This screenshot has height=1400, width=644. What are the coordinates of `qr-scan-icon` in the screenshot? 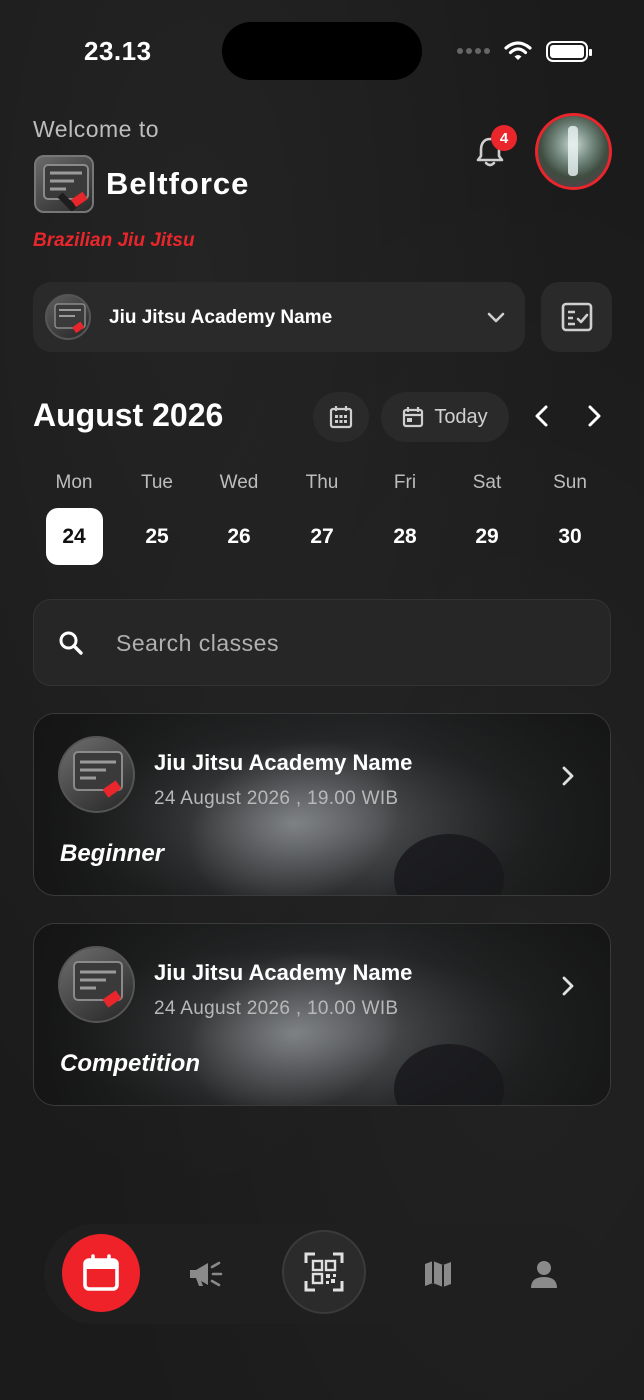 It's located at (324, 1272).